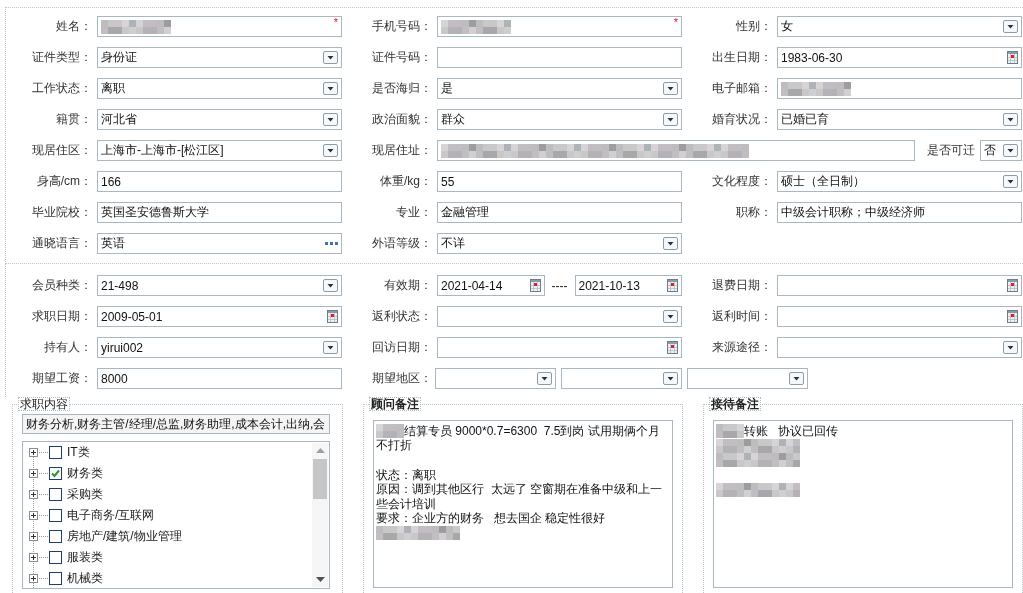 This screenshot has height=593, width=1023. I want to click on panel-title: 顾问备注, so click(395, 404).